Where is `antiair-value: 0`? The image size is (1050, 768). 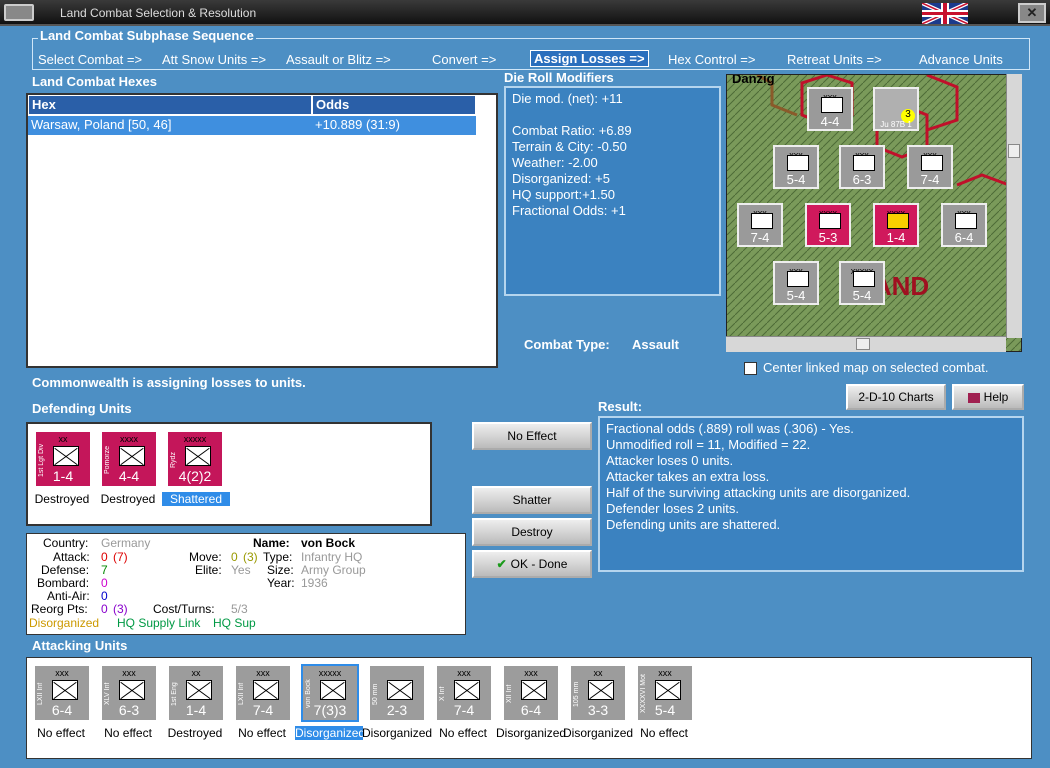
antiair-value: 0 is located at coordinates (104, 596).